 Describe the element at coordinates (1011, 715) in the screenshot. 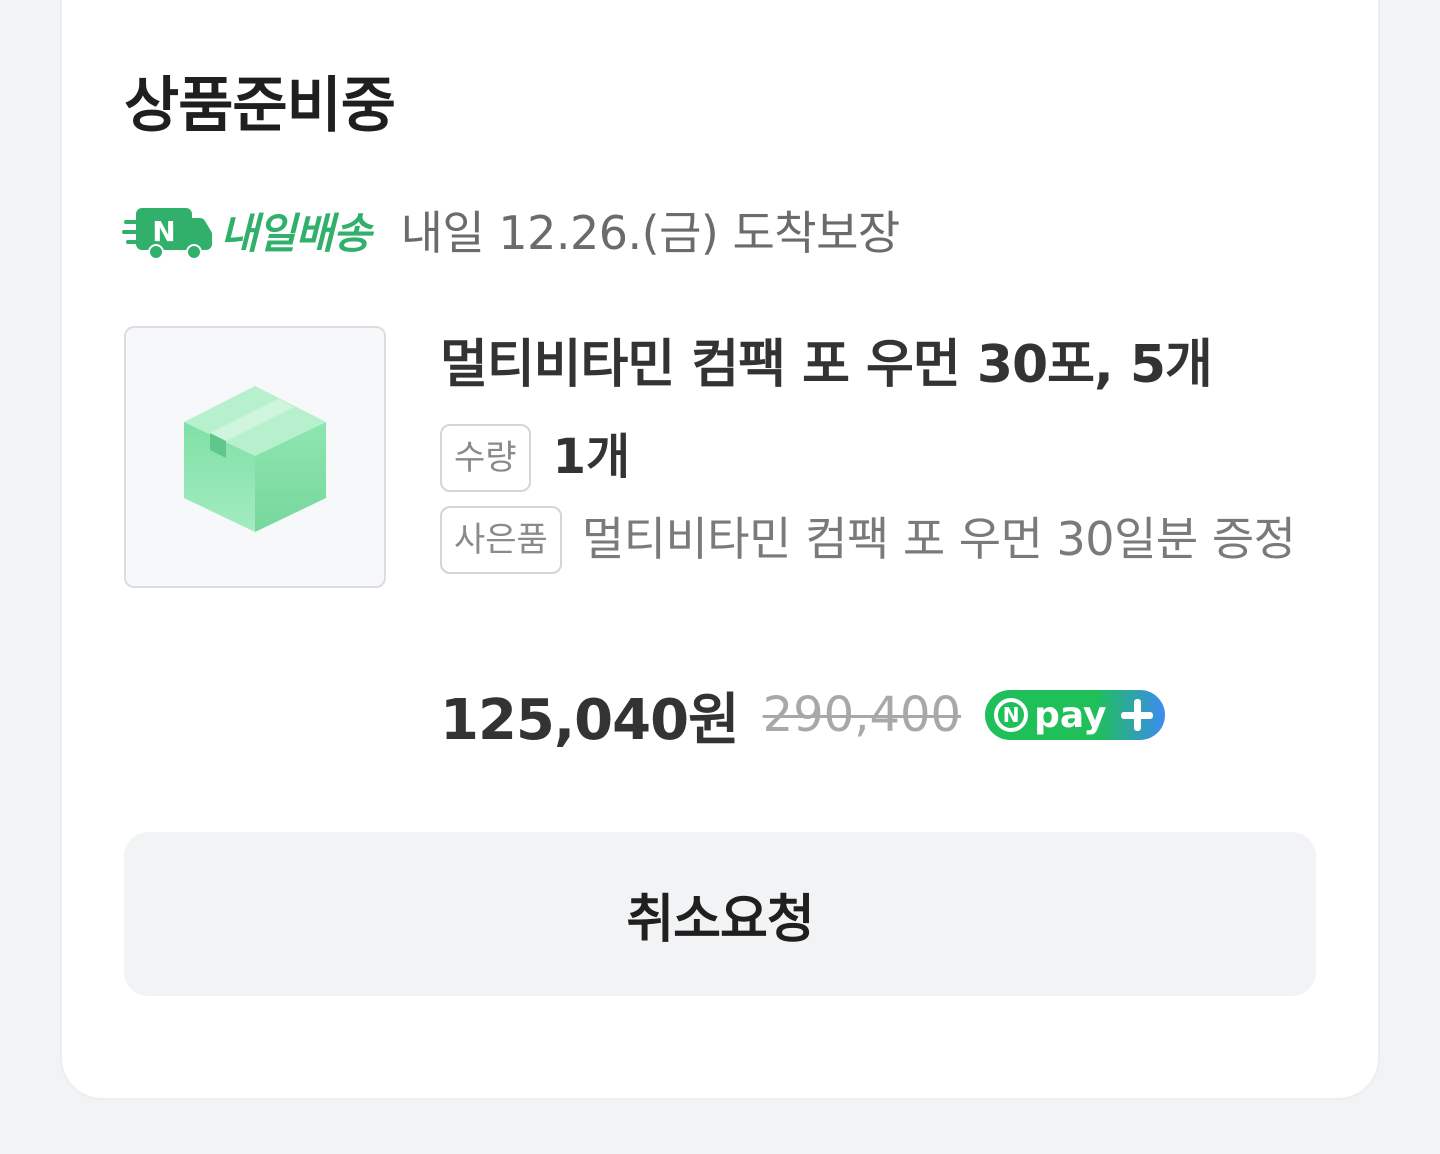

I see `npay-n-icon: N` at that location.